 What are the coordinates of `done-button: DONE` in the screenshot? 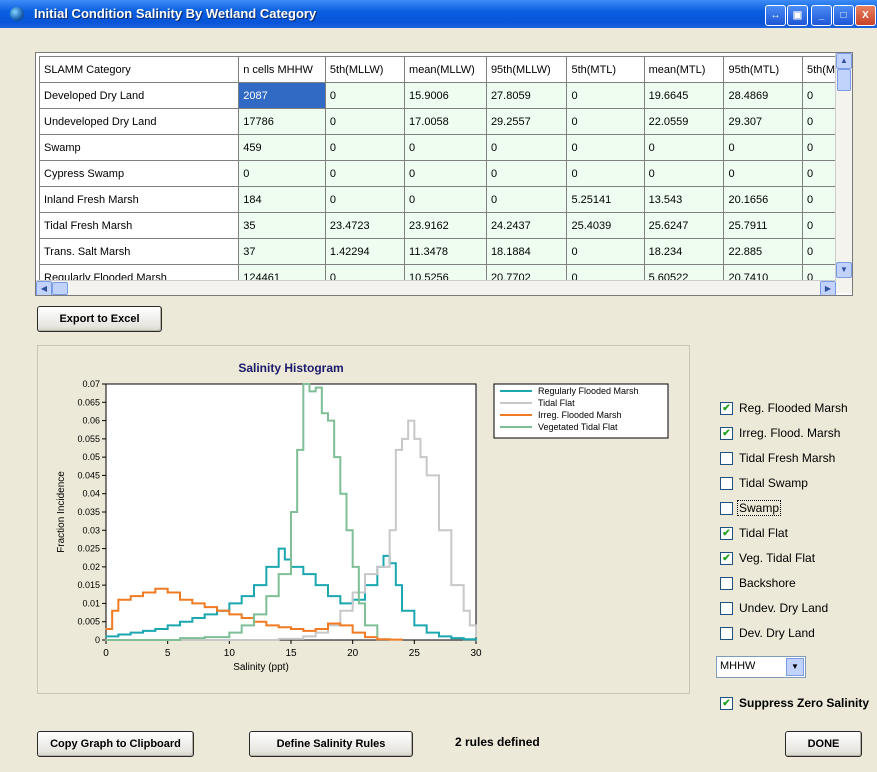 It's located at (823, 744).